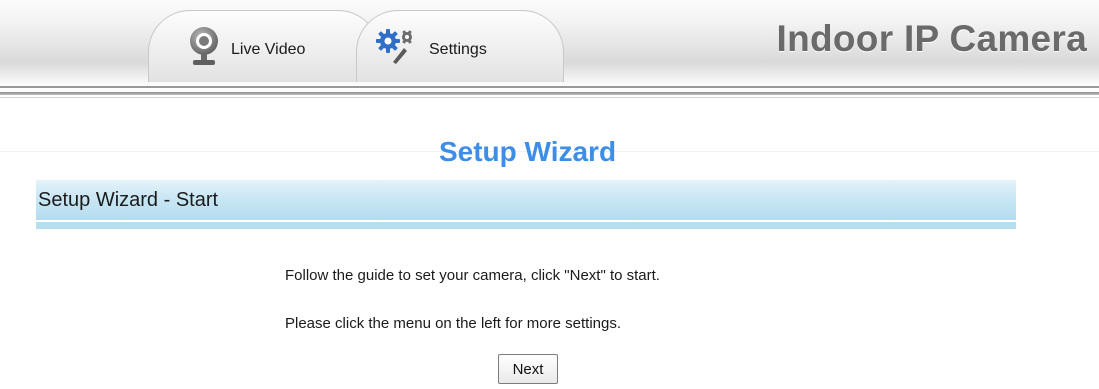  What do you see at coordinates (931, 38) in the screenshot?
I see `brand-title: Indoor IP Camera` at bounding box center [931, 38].